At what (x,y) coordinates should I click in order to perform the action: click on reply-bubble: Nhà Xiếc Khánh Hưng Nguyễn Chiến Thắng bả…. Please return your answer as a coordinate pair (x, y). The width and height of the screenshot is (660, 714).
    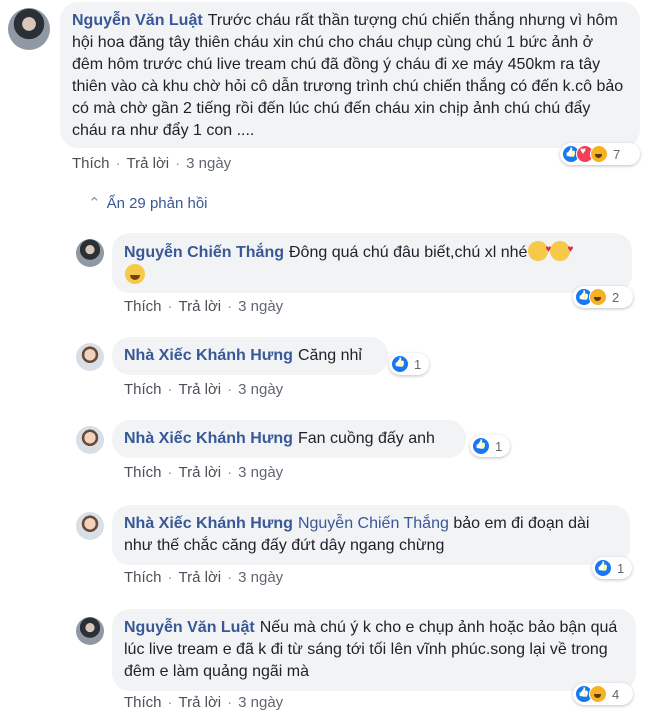
    Looking at the image, I should click on (371, 535).